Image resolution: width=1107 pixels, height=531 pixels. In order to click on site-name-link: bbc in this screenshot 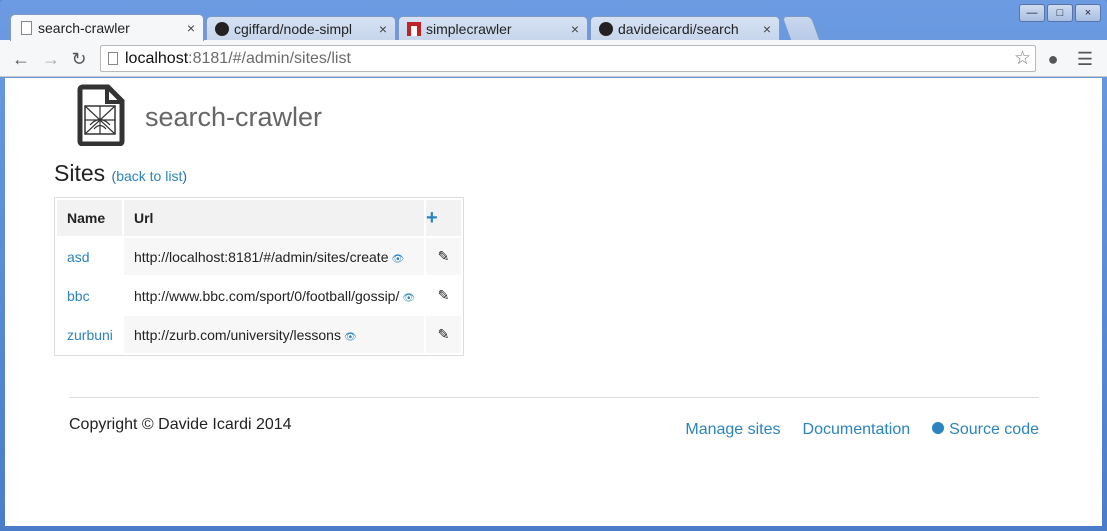, I will do `click(78, 296)`.